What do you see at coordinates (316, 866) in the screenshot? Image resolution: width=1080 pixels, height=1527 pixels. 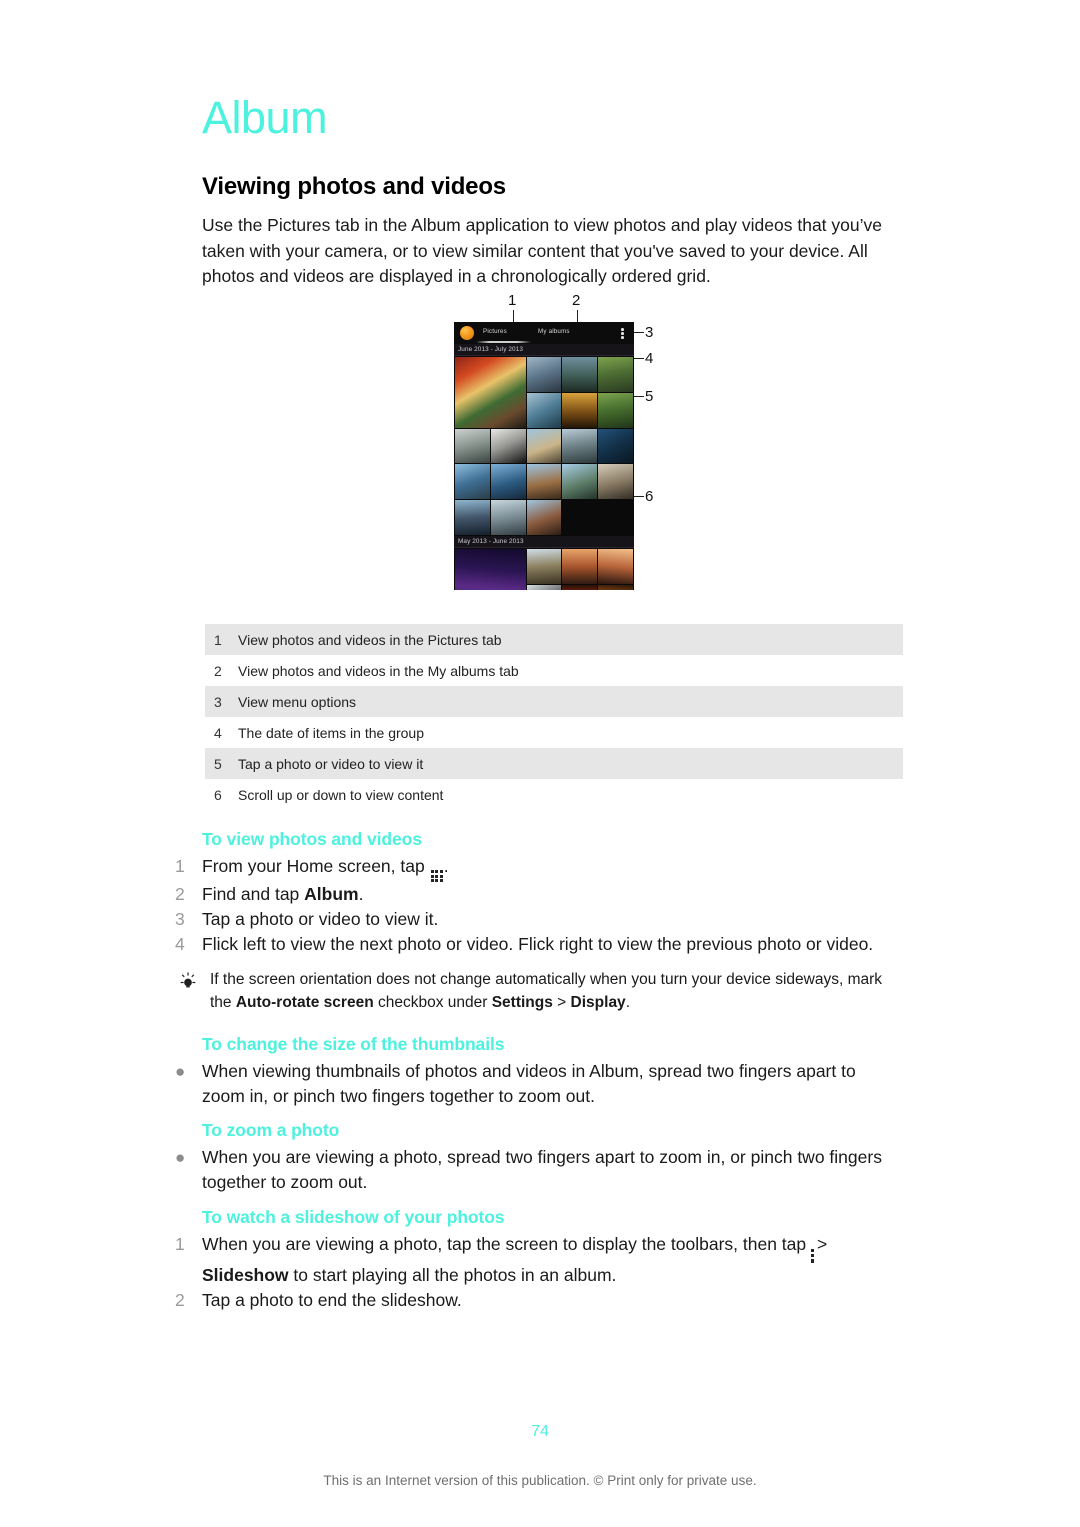 I see `step-text-pre: From your Home screen, tap` at bounding box center [316, 866].